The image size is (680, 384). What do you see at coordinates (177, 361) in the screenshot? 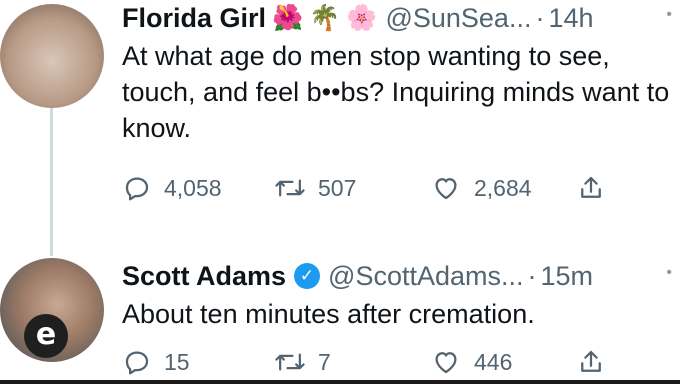
I see `reply-count: 15` at bounding box center [177, 361].